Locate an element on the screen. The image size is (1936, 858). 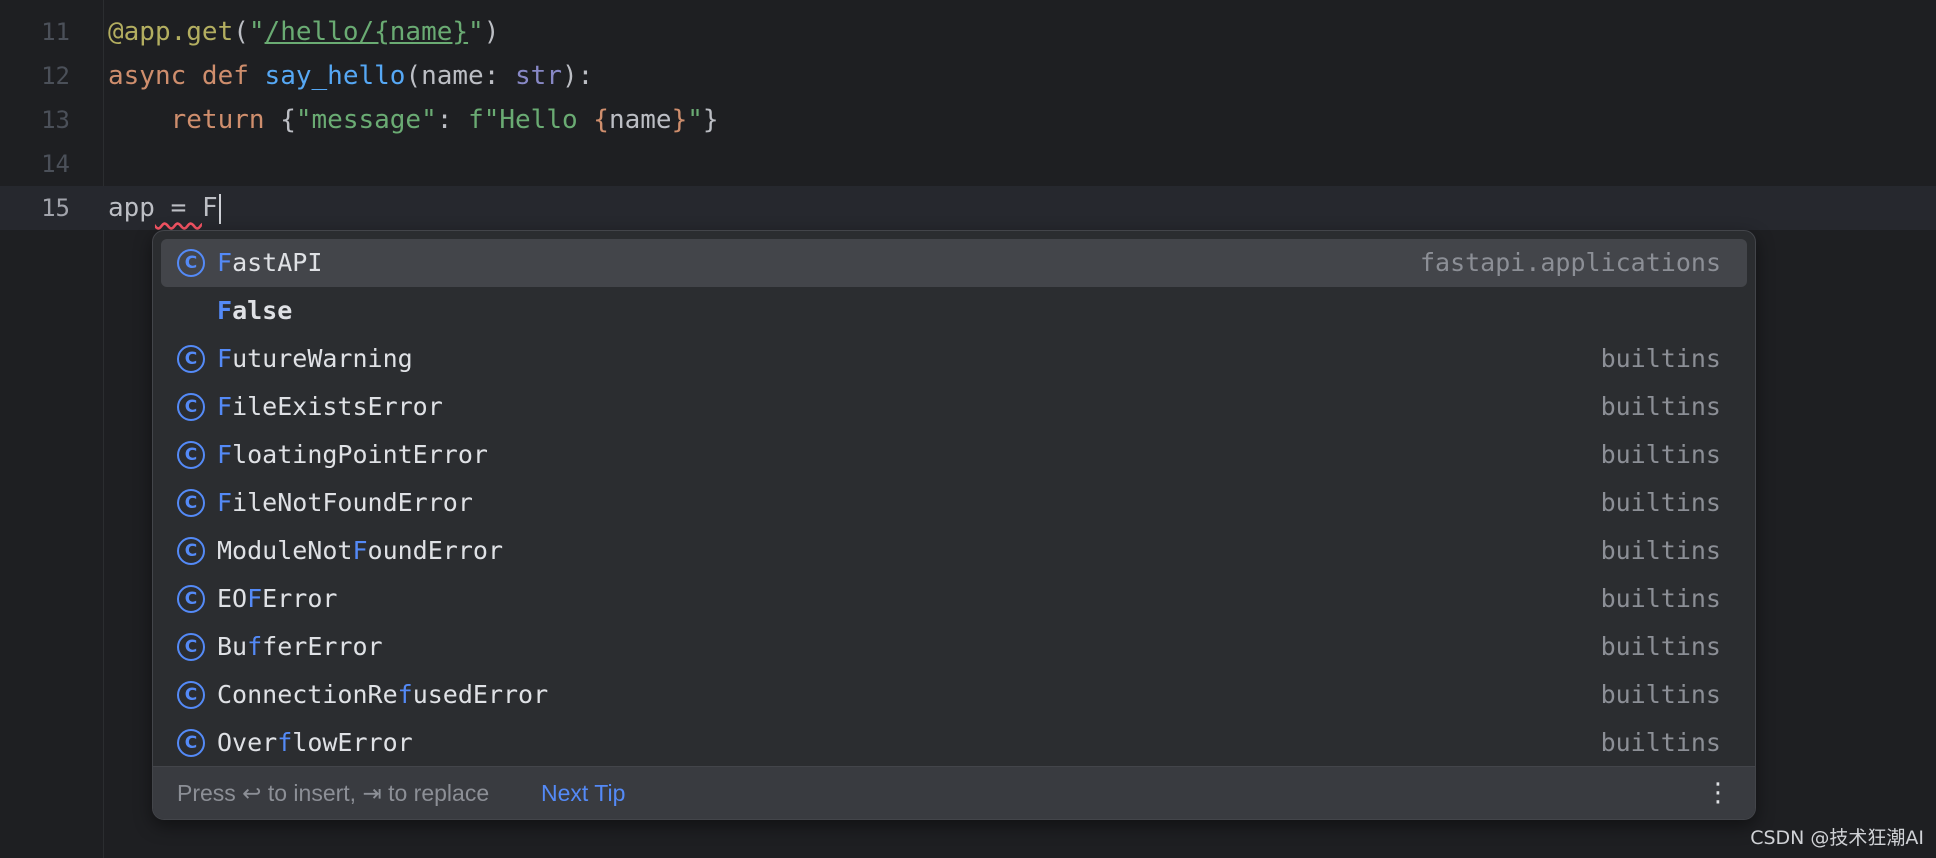
completion-item: C ModuleNotFoundError builtins is located at coordinates (954, 551).